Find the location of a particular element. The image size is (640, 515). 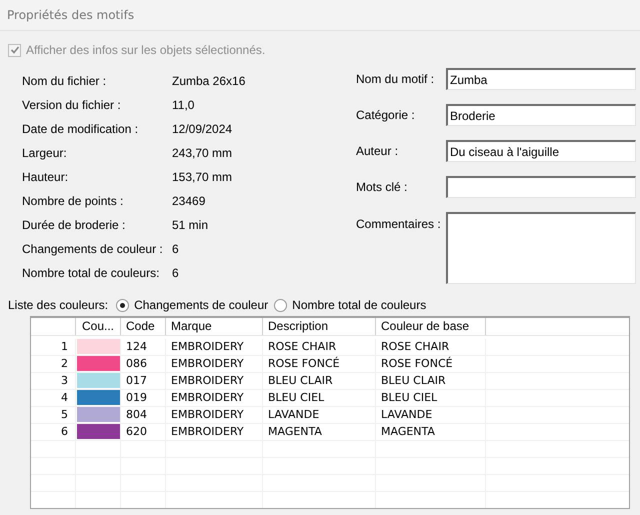

radio-label: Nombre total de couleurs is located at coordinates (359, 305).